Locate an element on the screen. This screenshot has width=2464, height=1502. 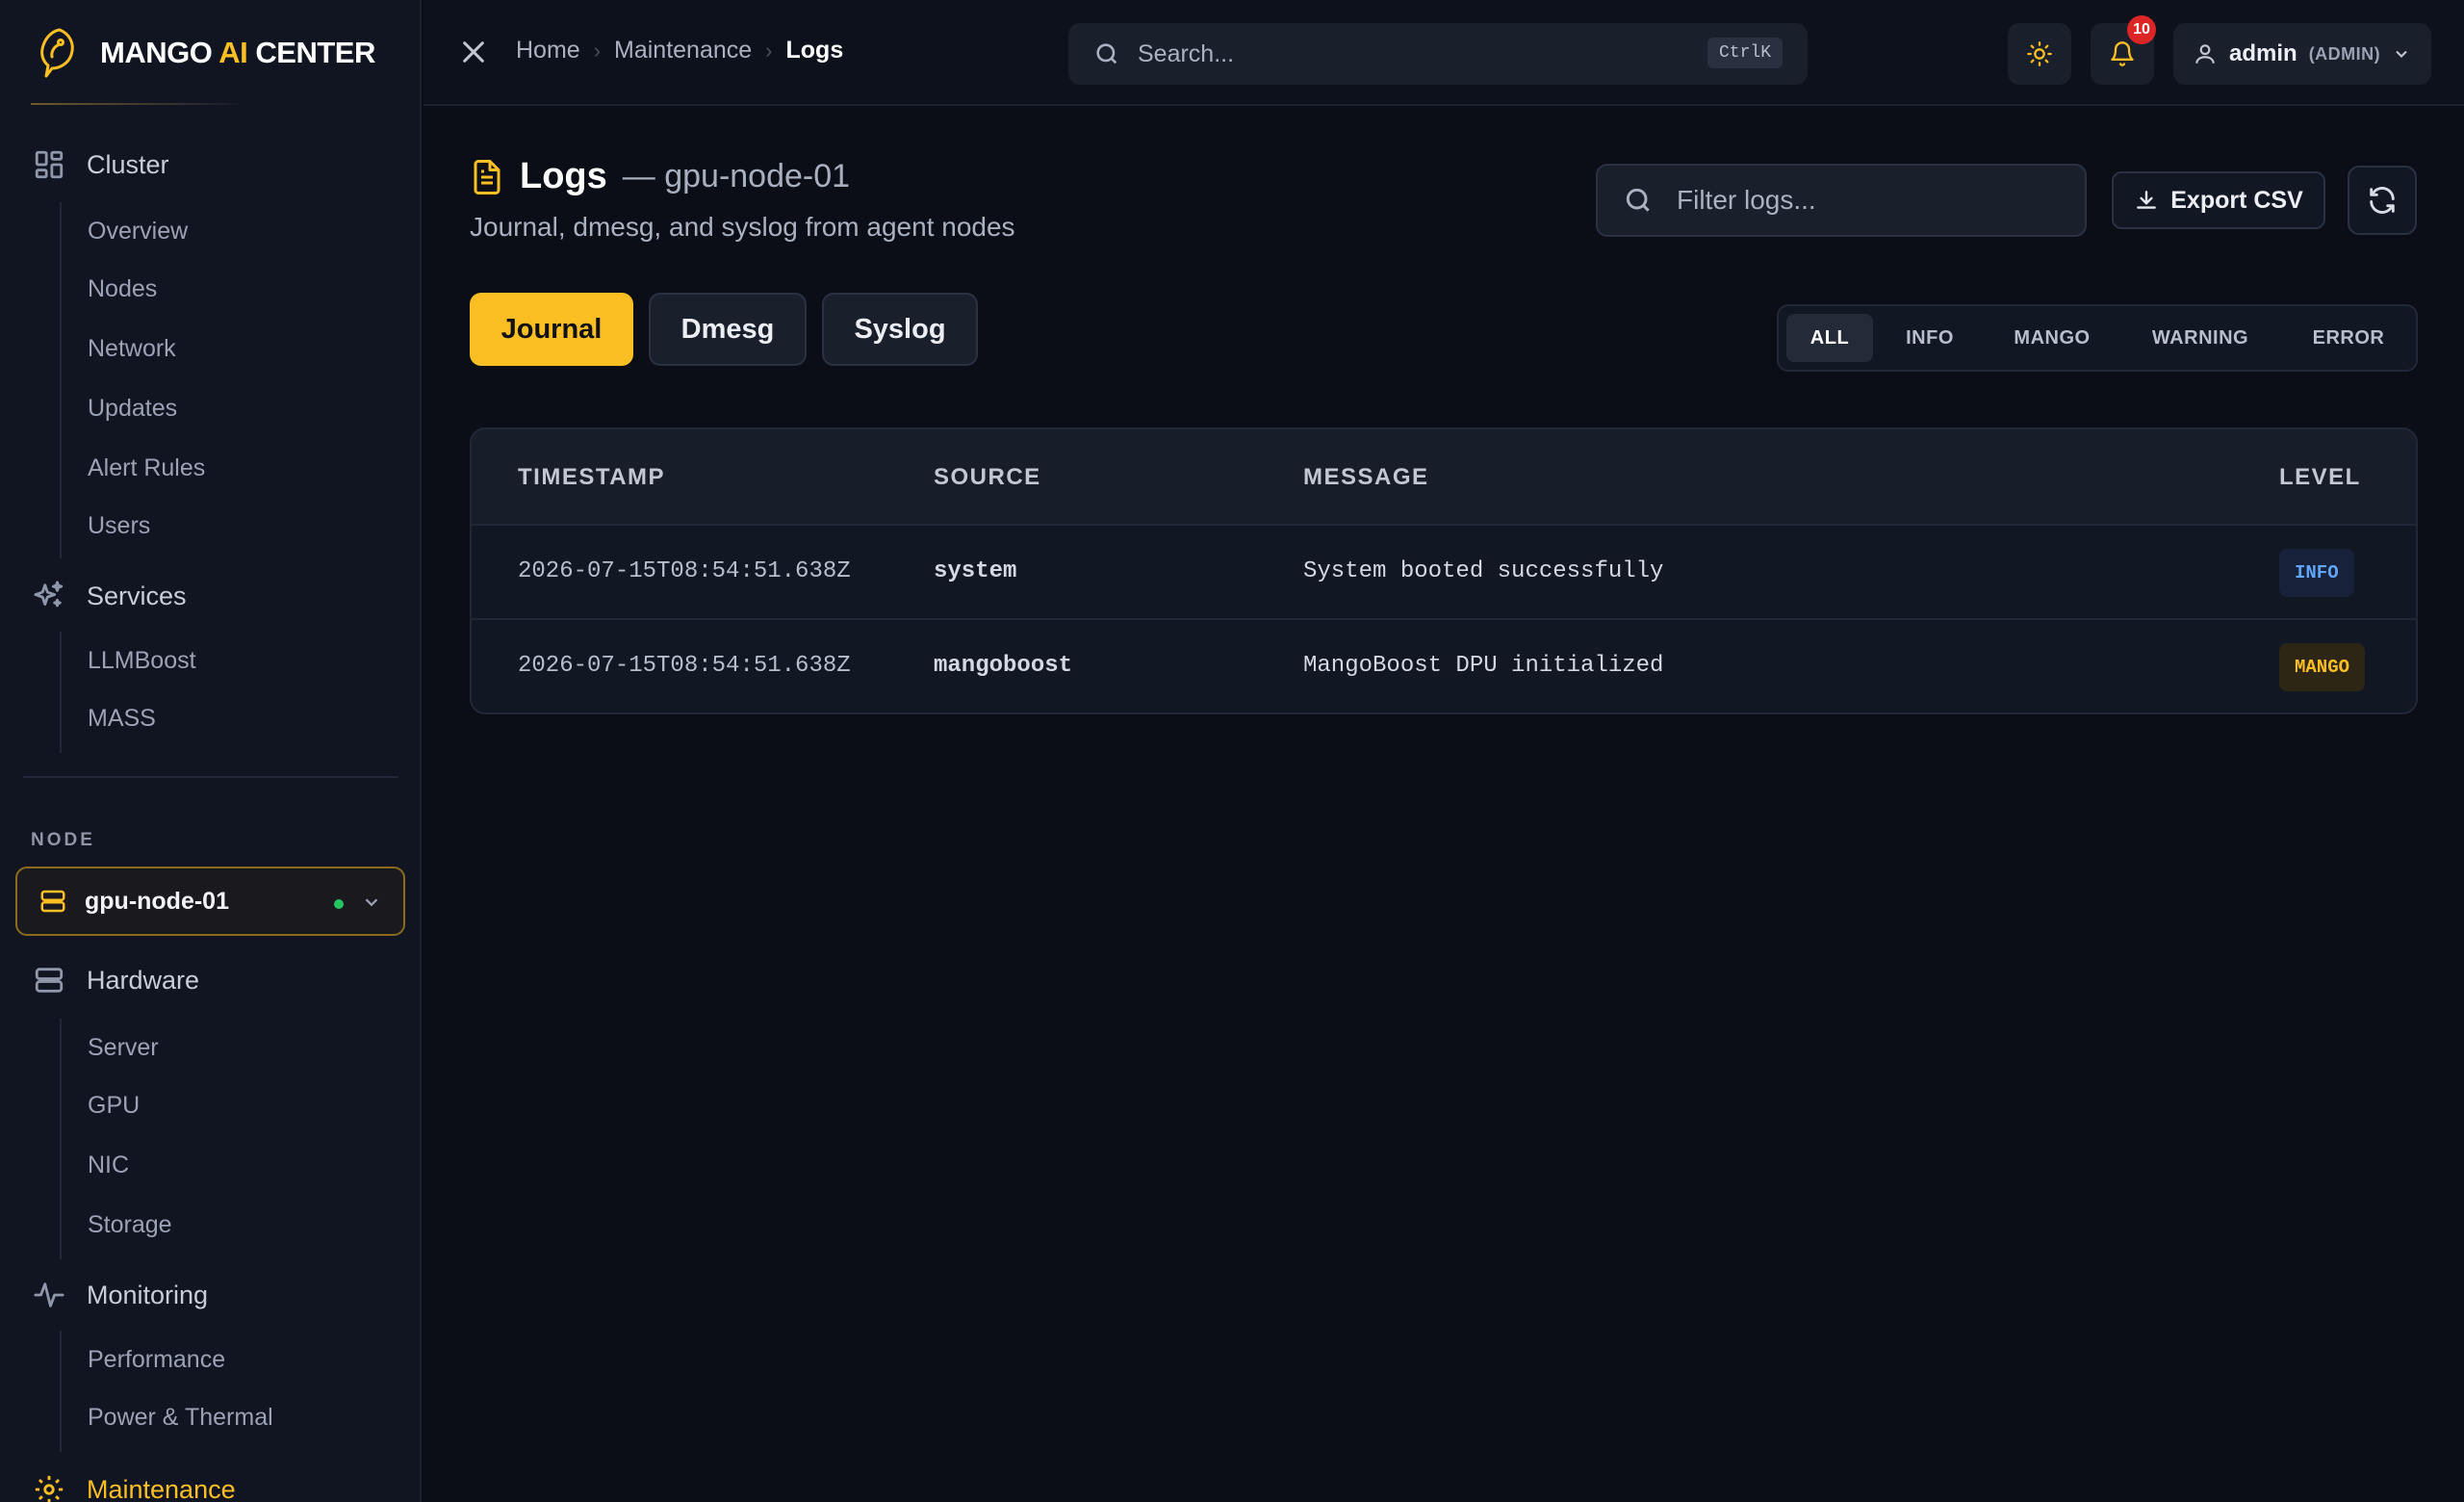
level-filter-info: INFO is located at coordinates (1929, 338).